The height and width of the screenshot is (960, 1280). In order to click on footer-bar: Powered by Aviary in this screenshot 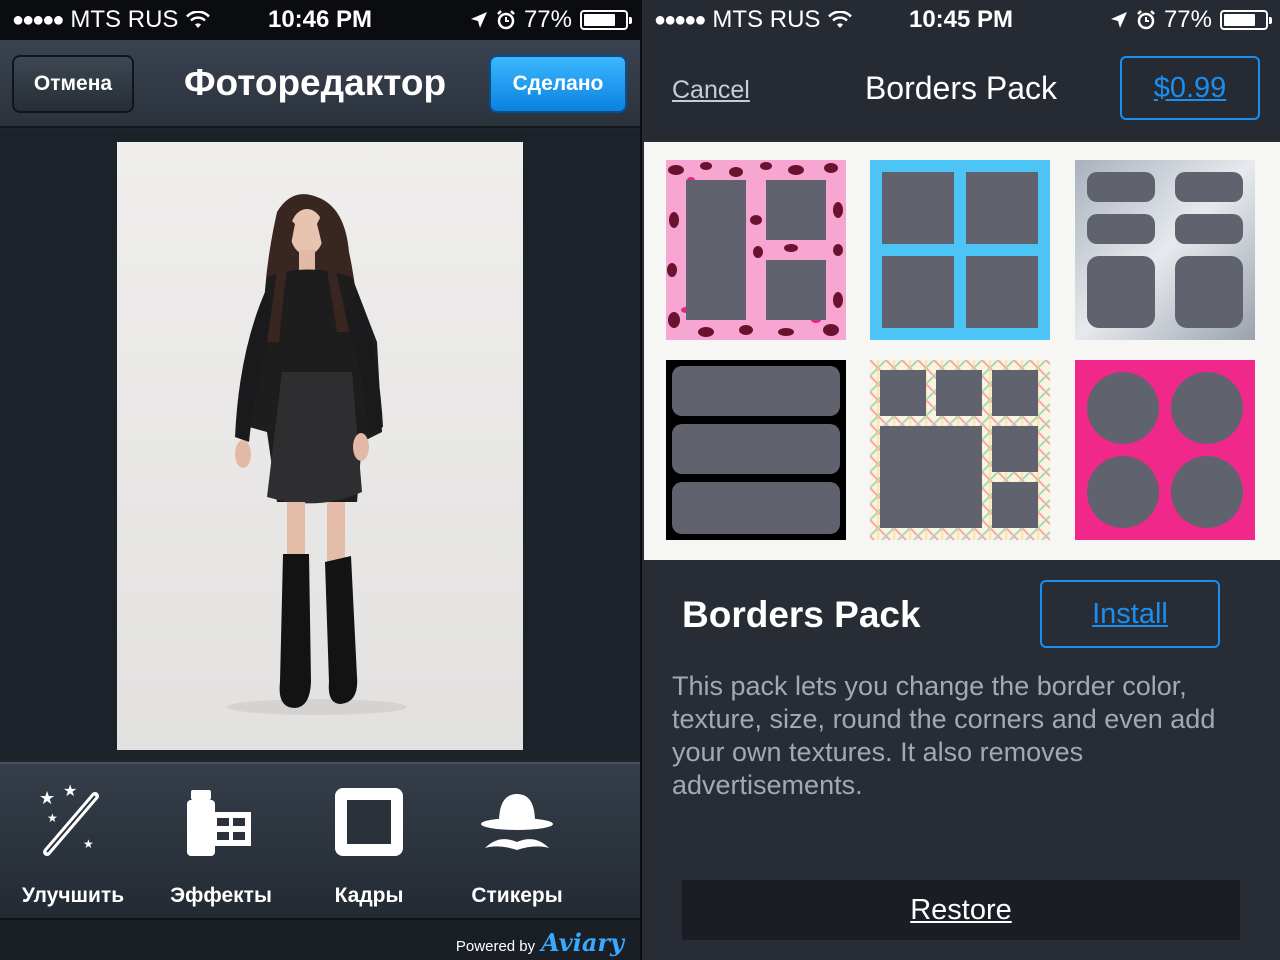, I will do `click(320, 939)`.